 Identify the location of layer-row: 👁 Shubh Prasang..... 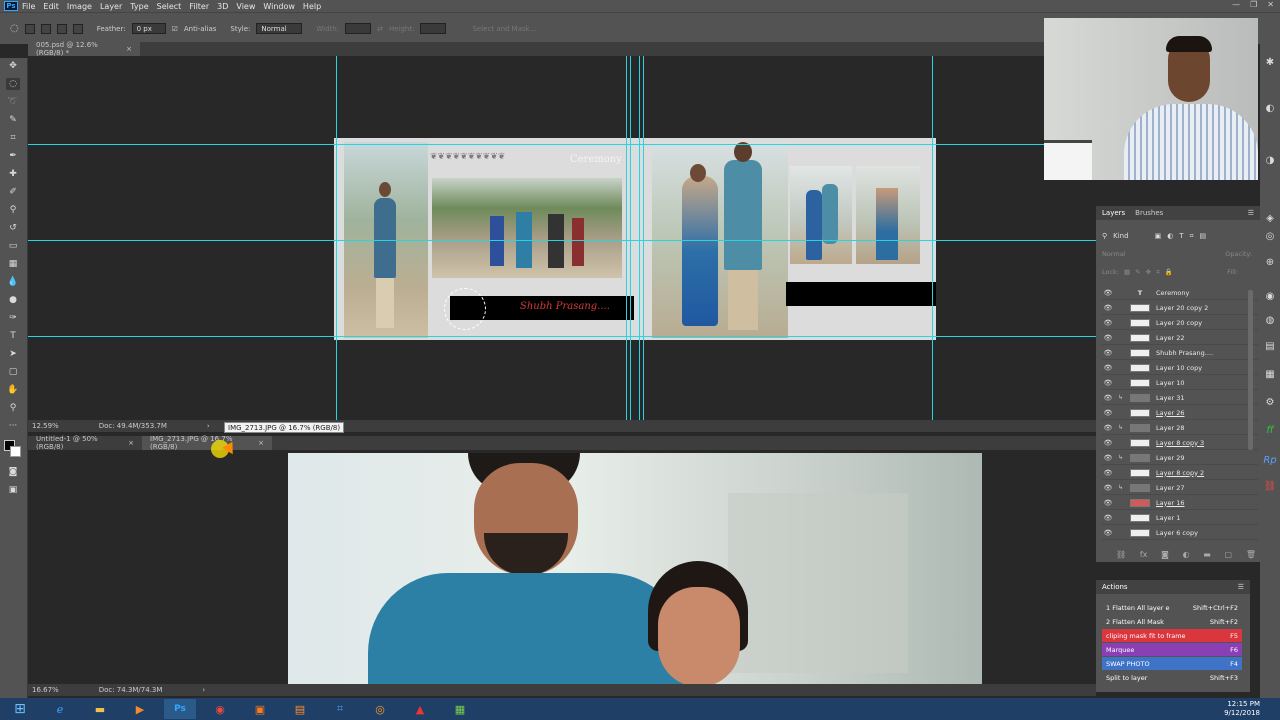
(1180, 353).